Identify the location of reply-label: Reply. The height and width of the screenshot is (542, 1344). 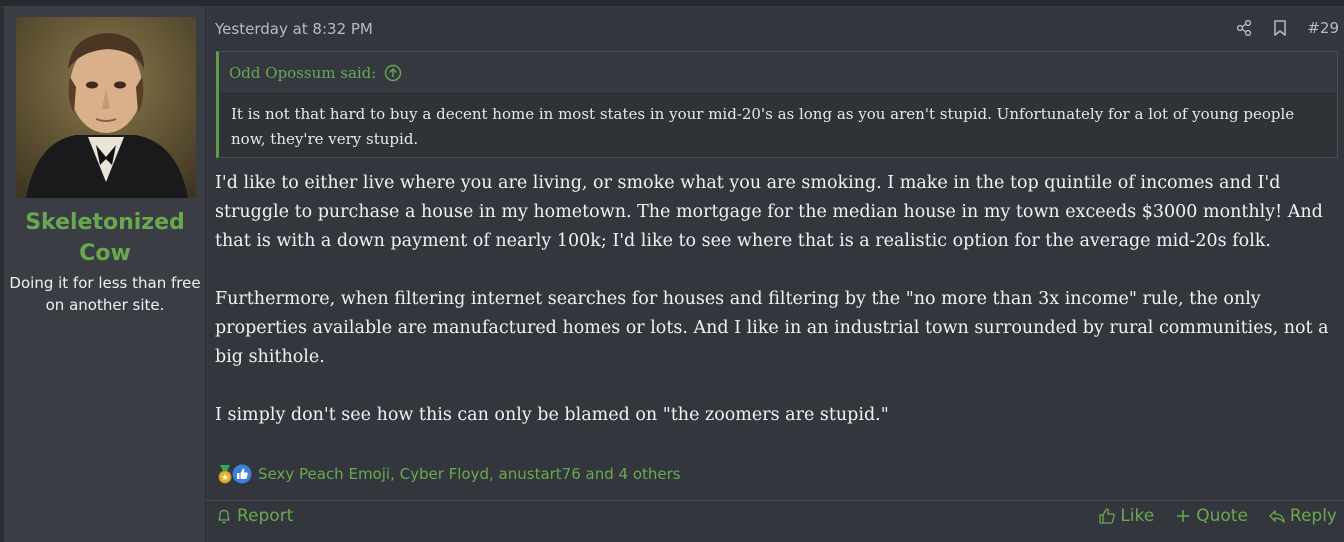
(1313, 516).